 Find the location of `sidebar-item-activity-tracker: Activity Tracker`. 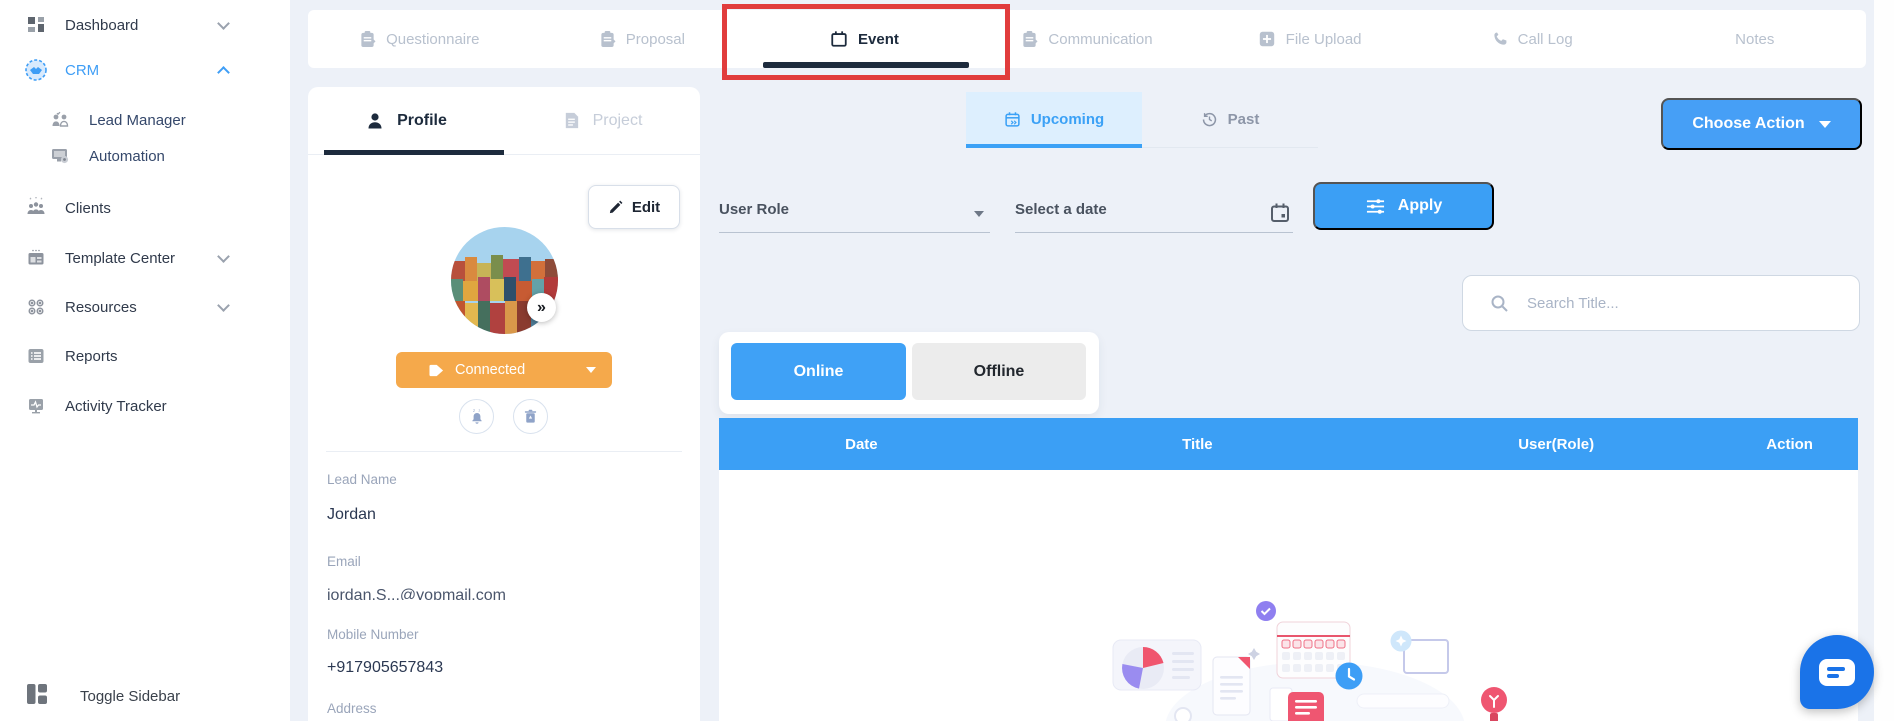

sidebar-item-activity-tracker: Activity Tracker is located at coordinates (144, 406).